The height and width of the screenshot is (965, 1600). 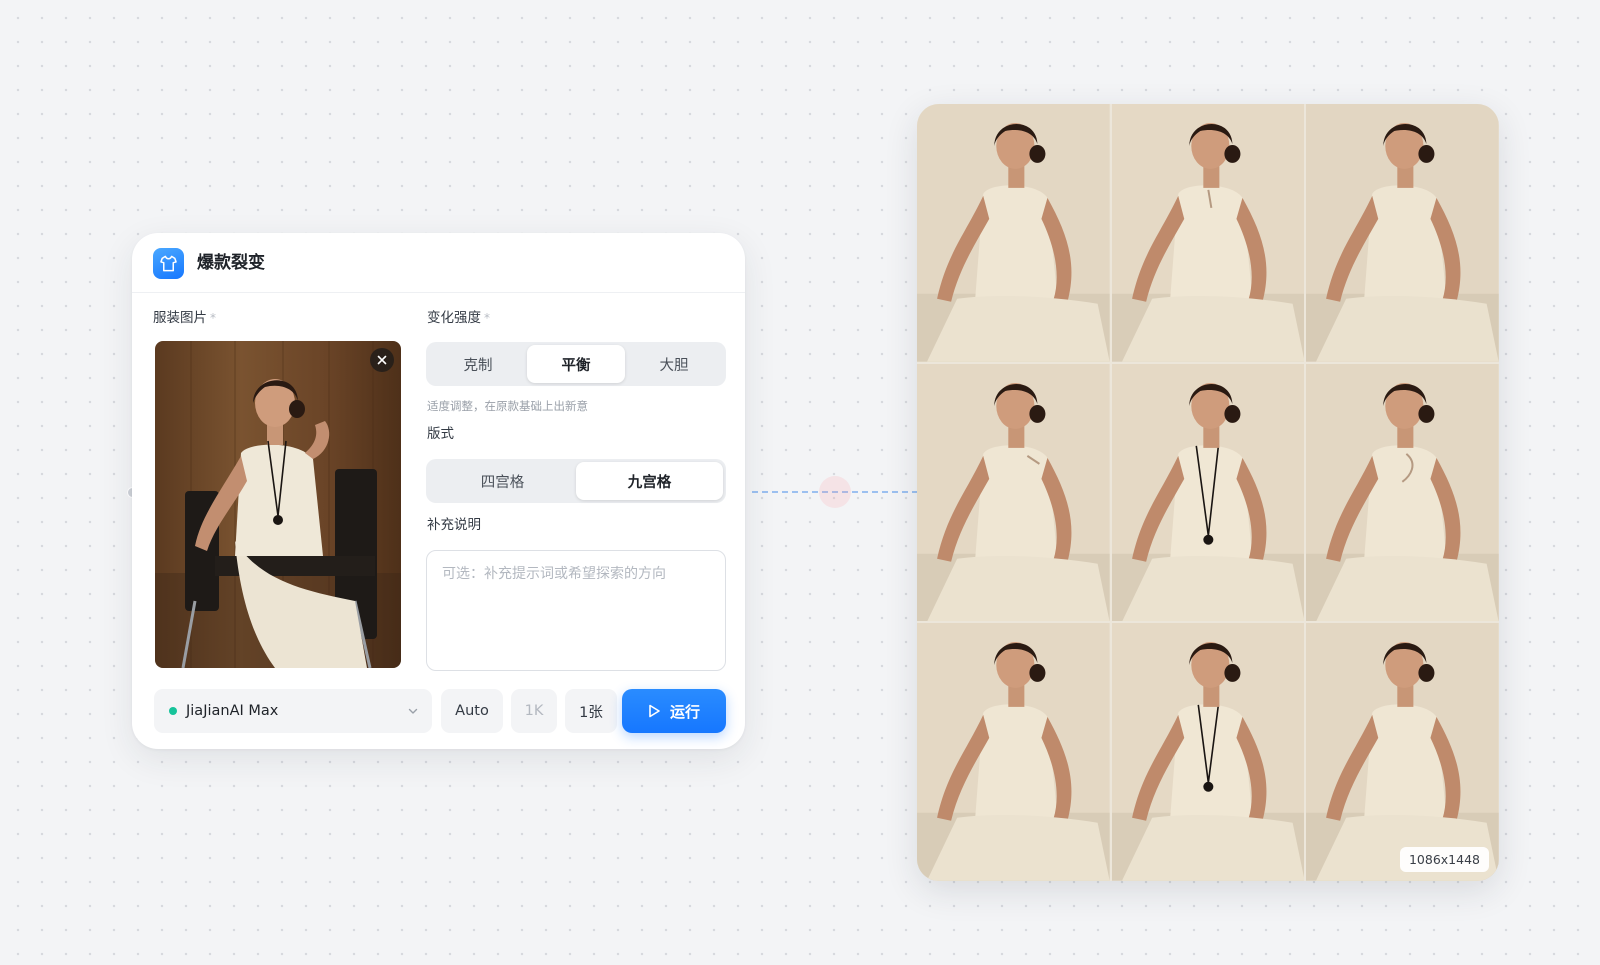 I want to click on run-button-label: 运行, so click(x=684, y=711).